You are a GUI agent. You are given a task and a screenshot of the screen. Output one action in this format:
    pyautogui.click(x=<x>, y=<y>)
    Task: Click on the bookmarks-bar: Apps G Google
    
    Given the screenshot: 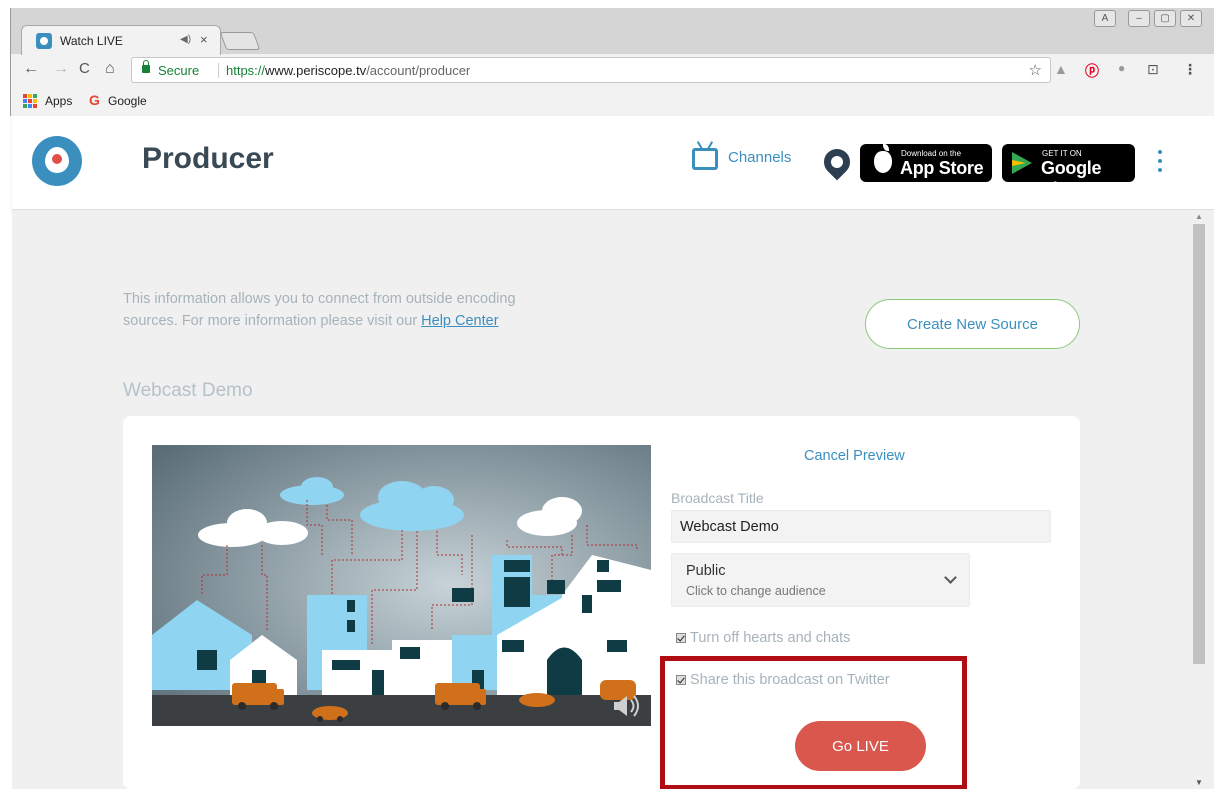 What is the action you would take?
    pyautogui.click(x=612, y=102)
    